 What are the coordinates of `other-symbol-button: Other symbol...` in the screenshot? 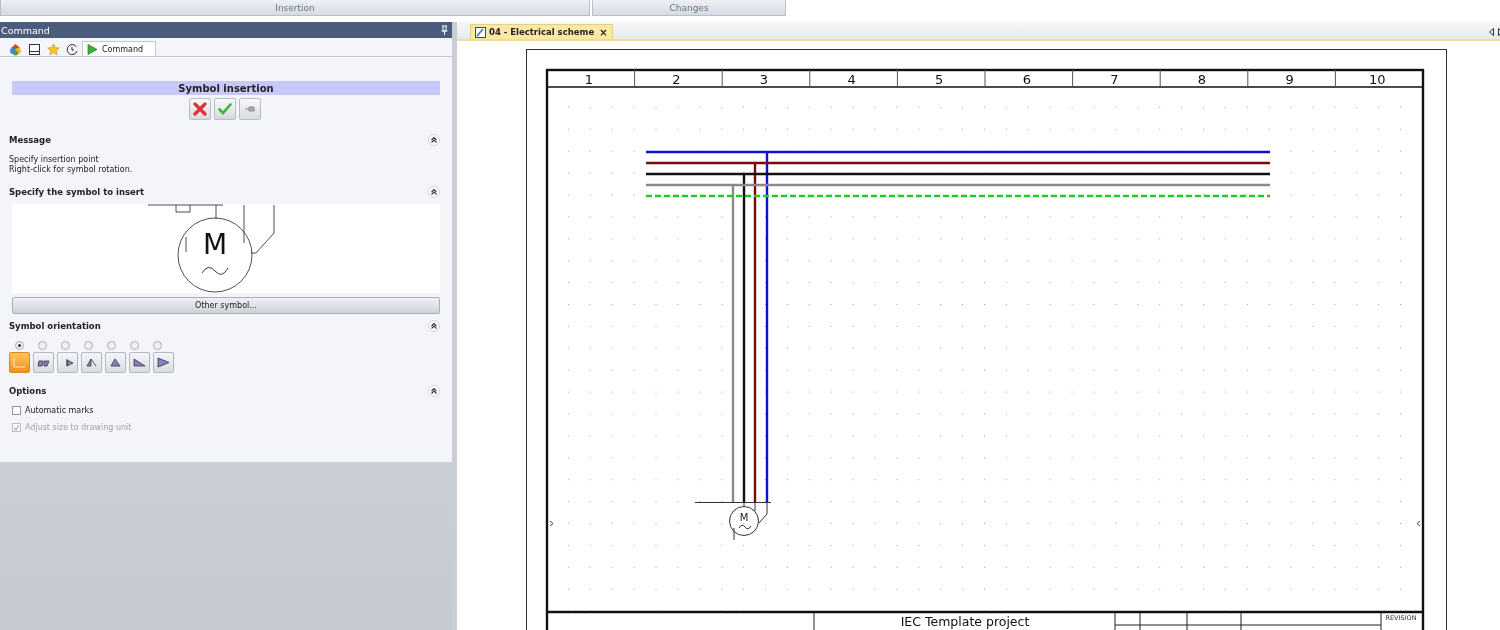 It's located at (226, 305).